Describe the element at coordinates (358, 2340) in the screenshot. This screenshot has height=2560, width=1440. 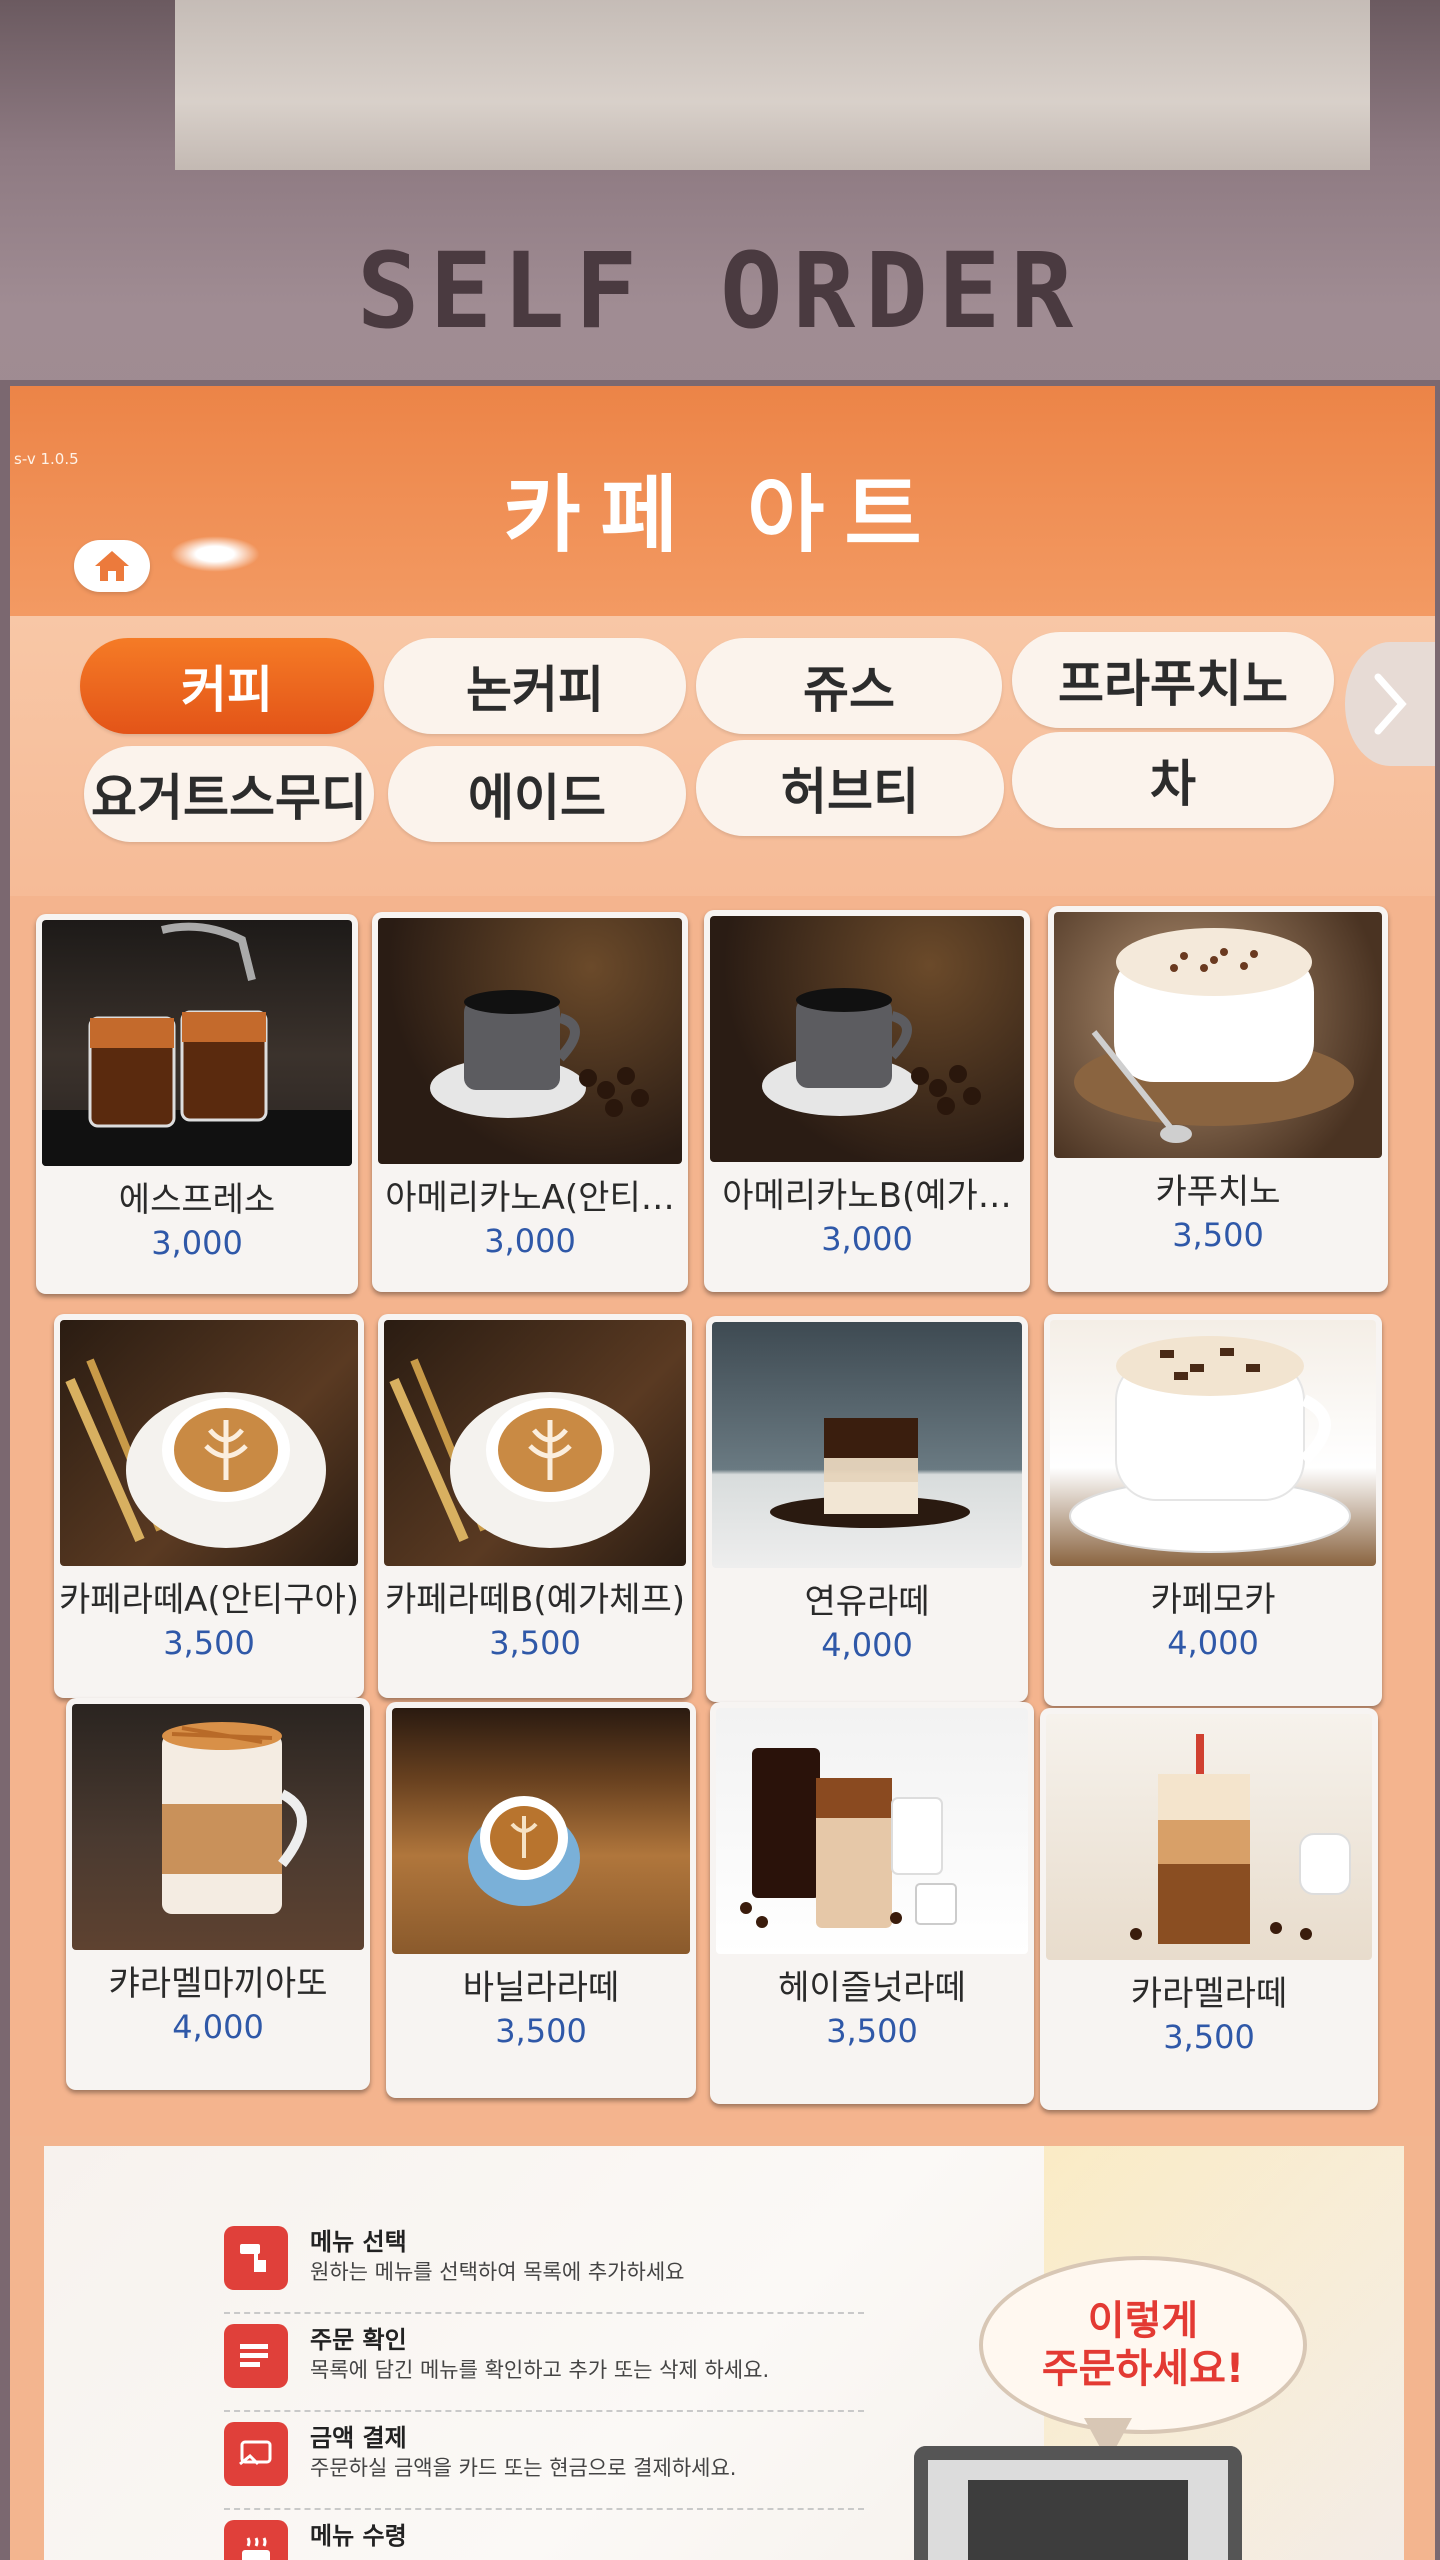
I see `guide-step-title: 주문 확인` at that location.